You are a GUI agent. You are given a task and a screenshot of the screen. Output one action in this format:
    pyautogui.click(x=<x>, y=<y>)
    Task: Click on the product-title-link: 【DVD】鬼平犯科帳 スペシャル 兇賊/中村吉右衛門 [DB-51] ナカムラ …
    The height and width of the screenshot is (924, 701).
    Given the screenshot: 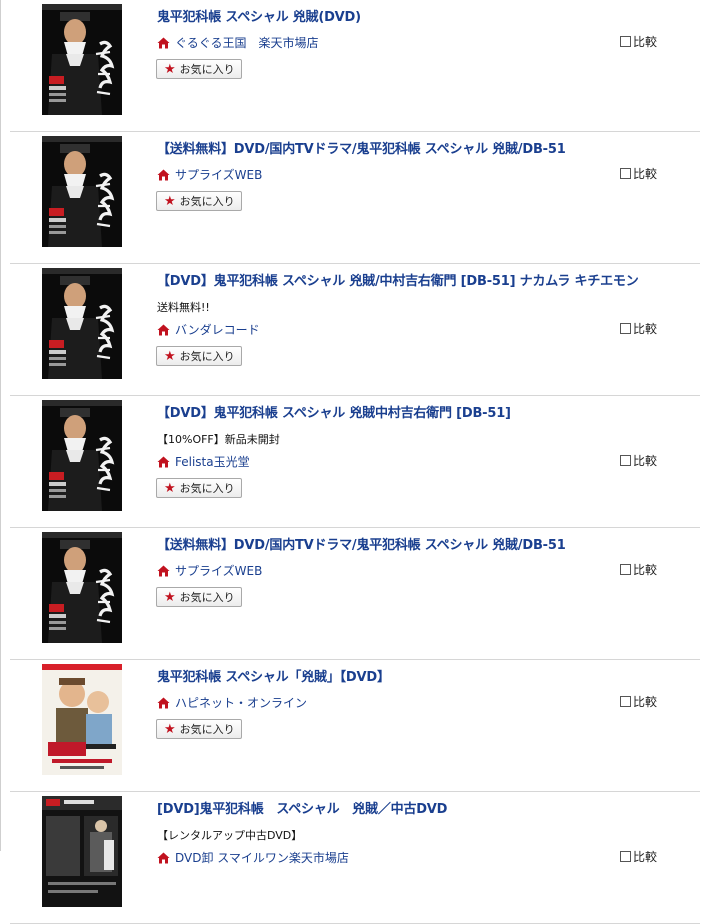 What is the action you would take?
    pyautogui.click(x=398, y=279)
    